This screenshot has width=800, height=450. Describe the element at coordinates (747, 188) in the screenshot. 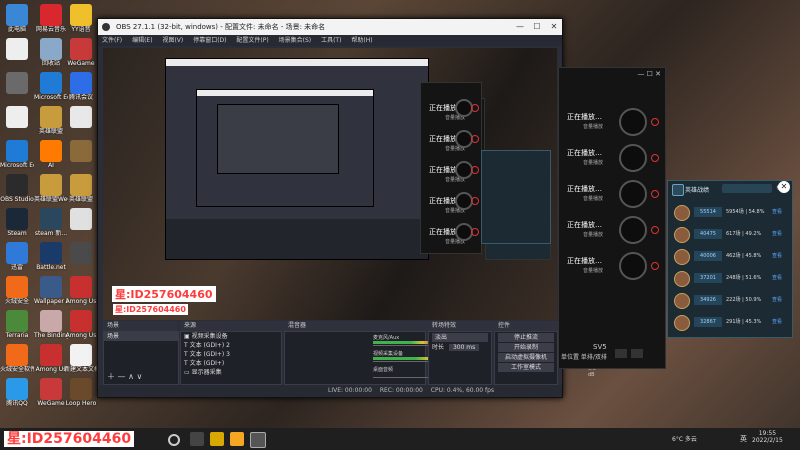

I see `ranking-search-input` at that location.